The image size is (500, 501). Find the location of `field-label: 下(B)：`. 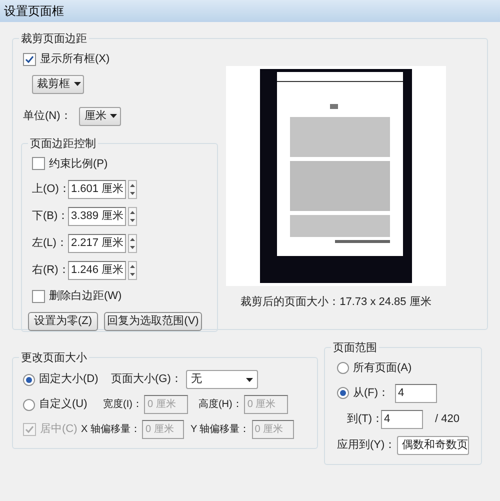

field-label: 下(B)： is located at coordinates (50, 216).